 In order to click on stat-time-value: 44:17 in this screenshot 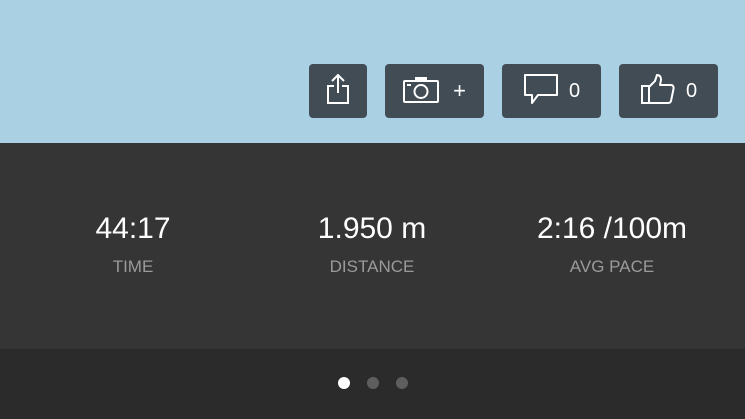, I will do `click(133, 228)`.